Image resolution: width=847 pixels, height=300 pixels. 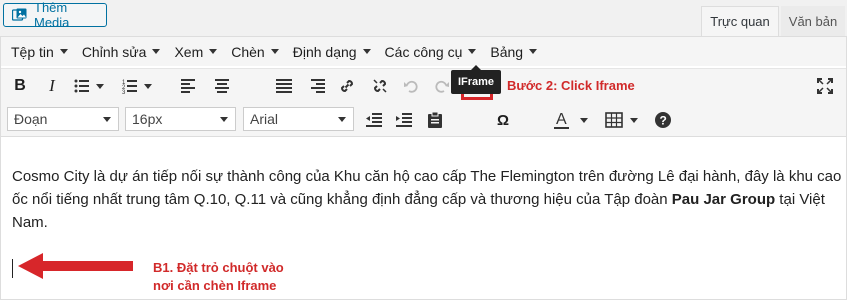 I want to click on paragraph-bold: Pau Jar Group, so click(x=723, y=199).